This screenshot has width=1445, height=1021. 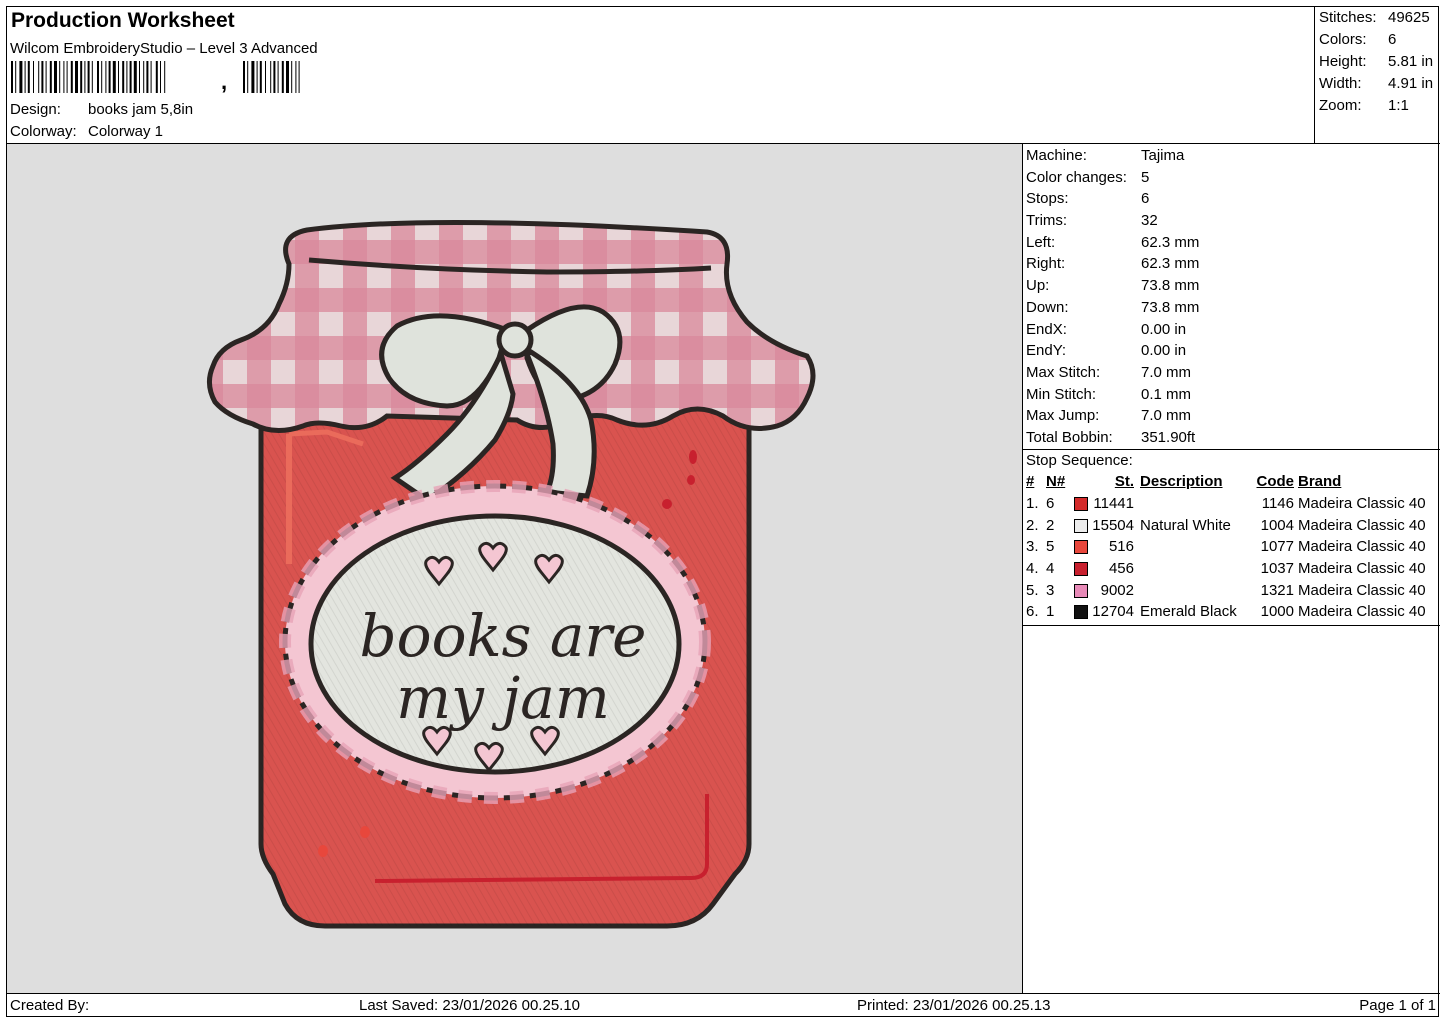 I want to click on machine-info-value: 6, so click(x=1145, y=199).